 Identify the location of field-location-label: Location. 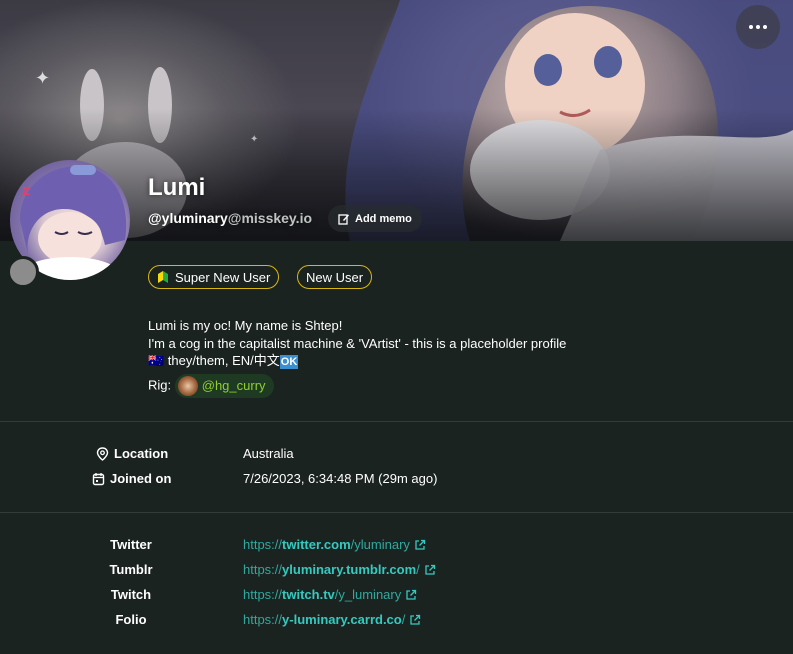
(132, 453).